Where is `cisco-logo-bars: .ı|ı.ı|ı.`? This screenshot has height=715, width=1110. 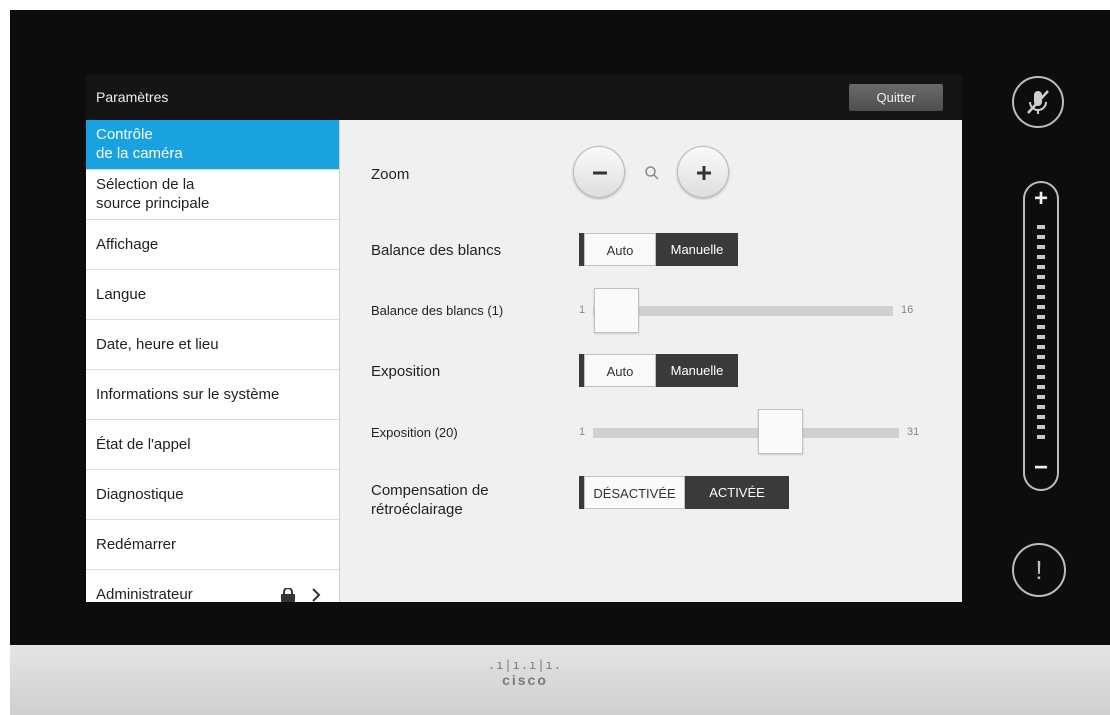
cisco-logo-bars: .ı|ı.ı|ı. is located at coordinates (525, 665).